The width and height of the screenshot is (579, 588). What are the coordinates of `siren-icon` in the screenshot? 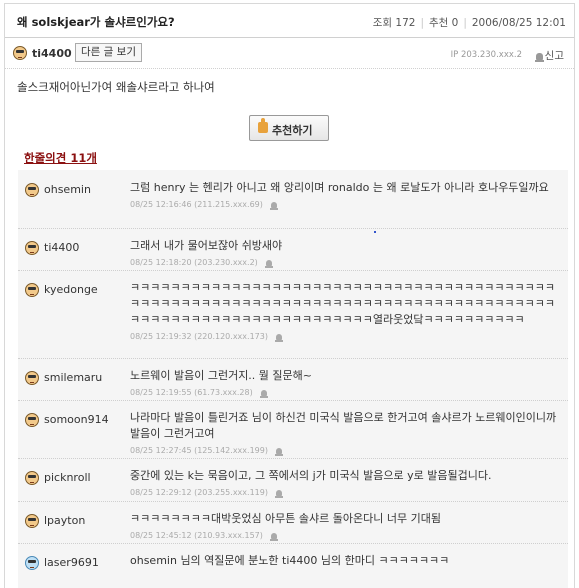 It's located at (539, 57).